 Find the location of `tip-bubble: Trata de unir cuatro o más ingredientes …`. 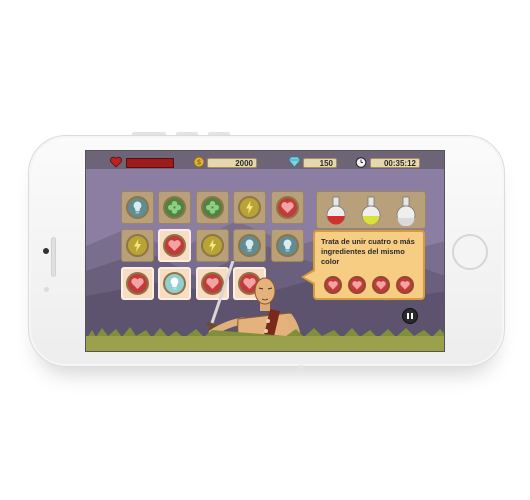

tip-bubble: Trata de unir cuatro o más ingredientes … is located at coordinates (369, 265).